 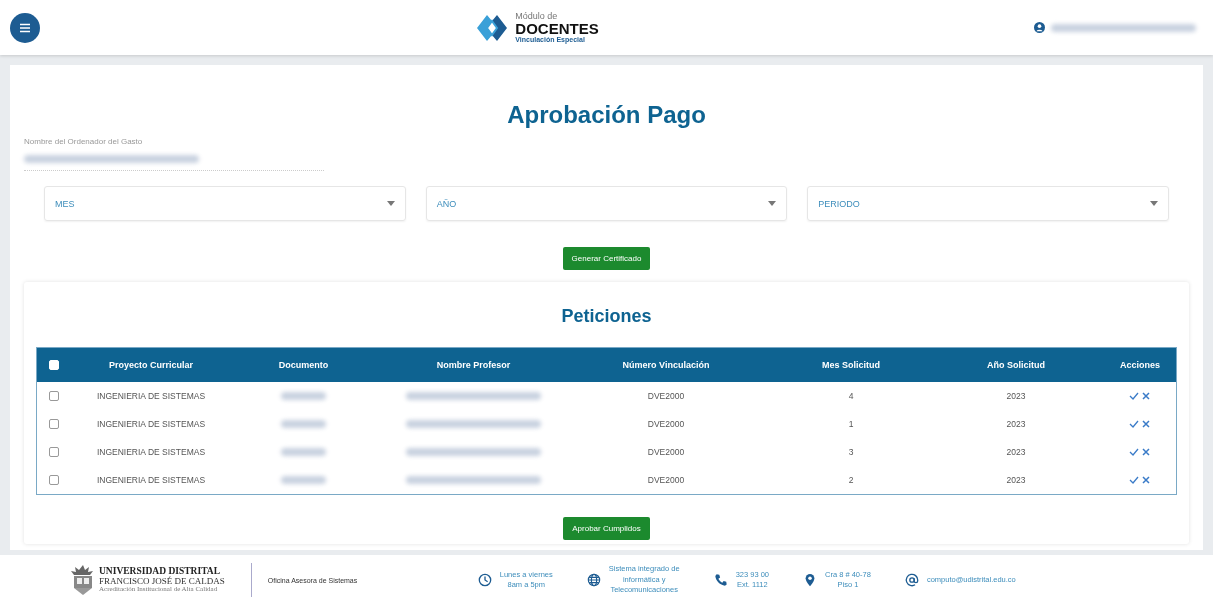 I want to click on menu-button, so click(x=25, y=27).